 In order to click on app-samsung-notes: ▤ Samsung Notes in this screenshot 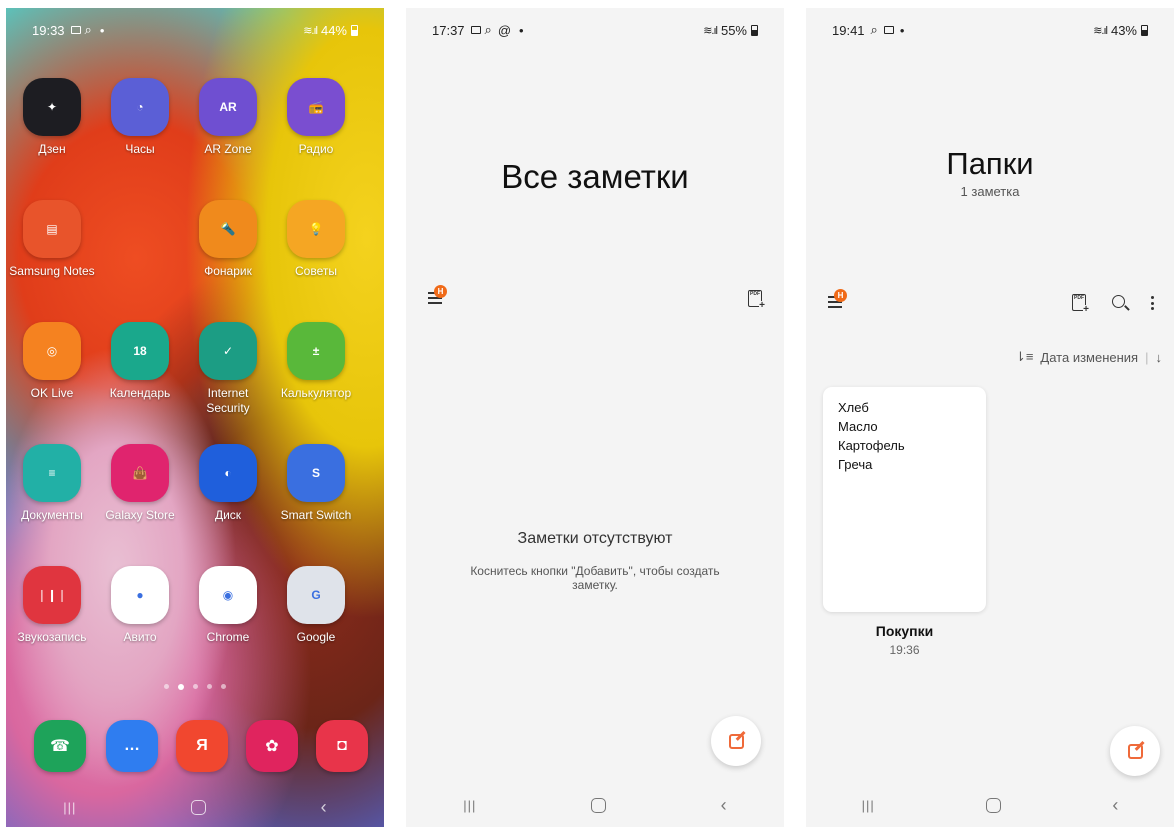, I will do `click(52, 239)`.